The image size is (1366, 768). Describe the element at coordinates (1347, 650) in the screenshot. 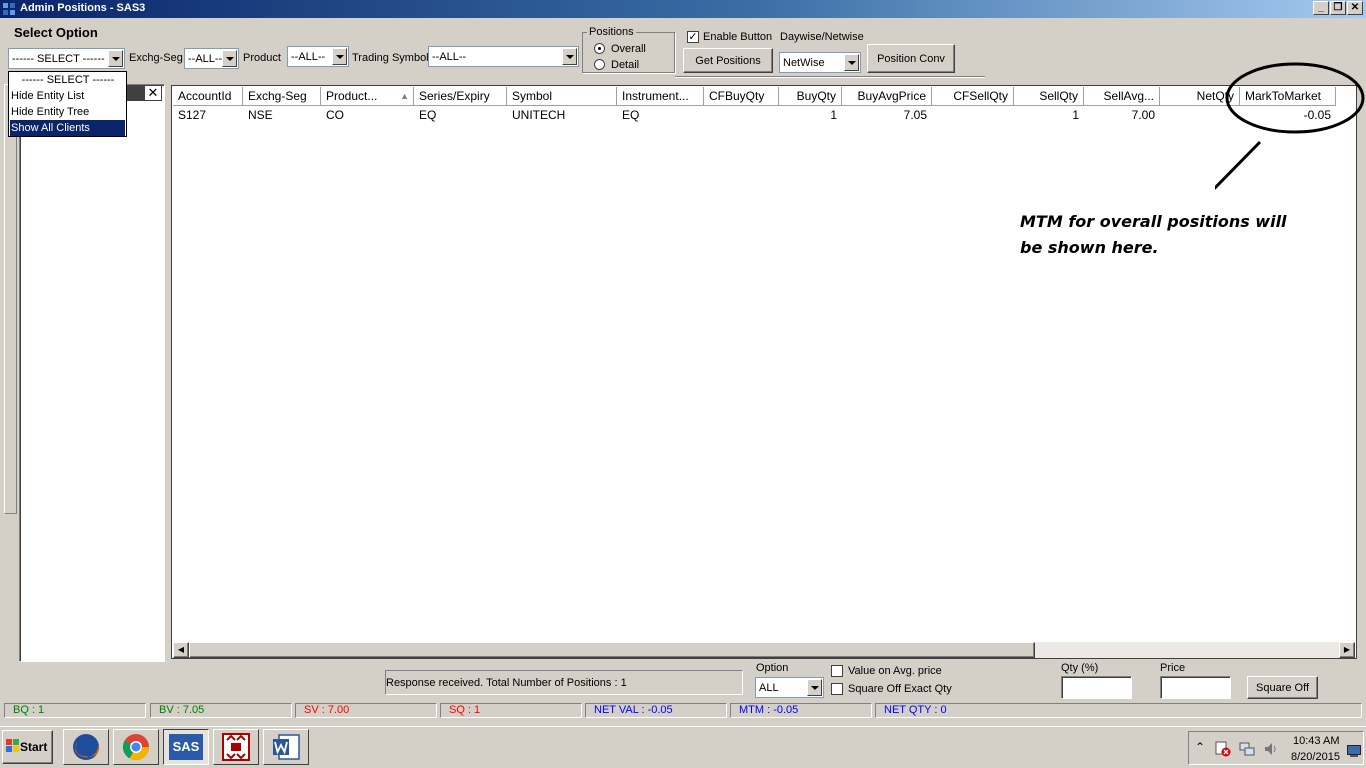

I see `scroll-right-icon: ▶` at that location.